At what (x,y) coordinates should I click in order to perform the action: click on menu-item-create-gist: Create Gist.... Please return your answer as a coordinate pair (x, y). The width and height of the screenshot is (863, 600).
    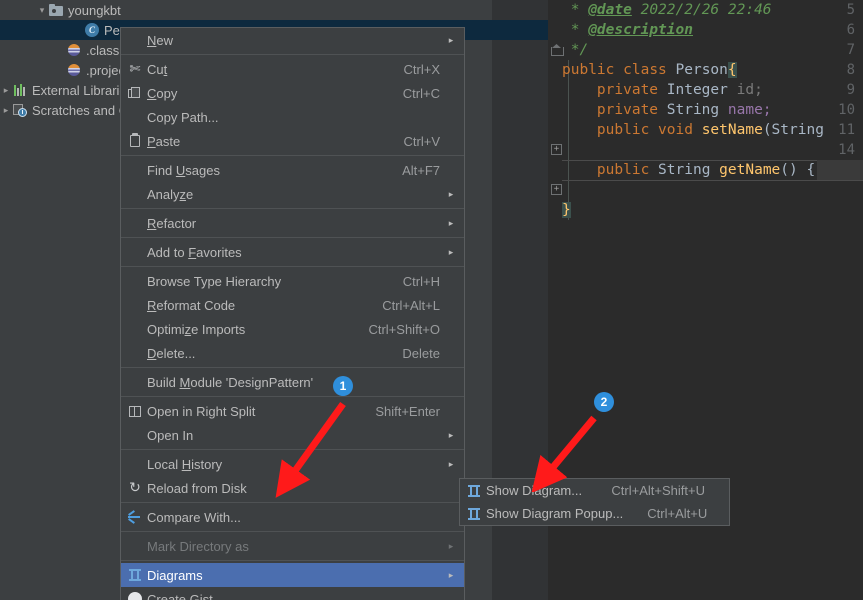
    Looking at the image, I should click on (292, 593).